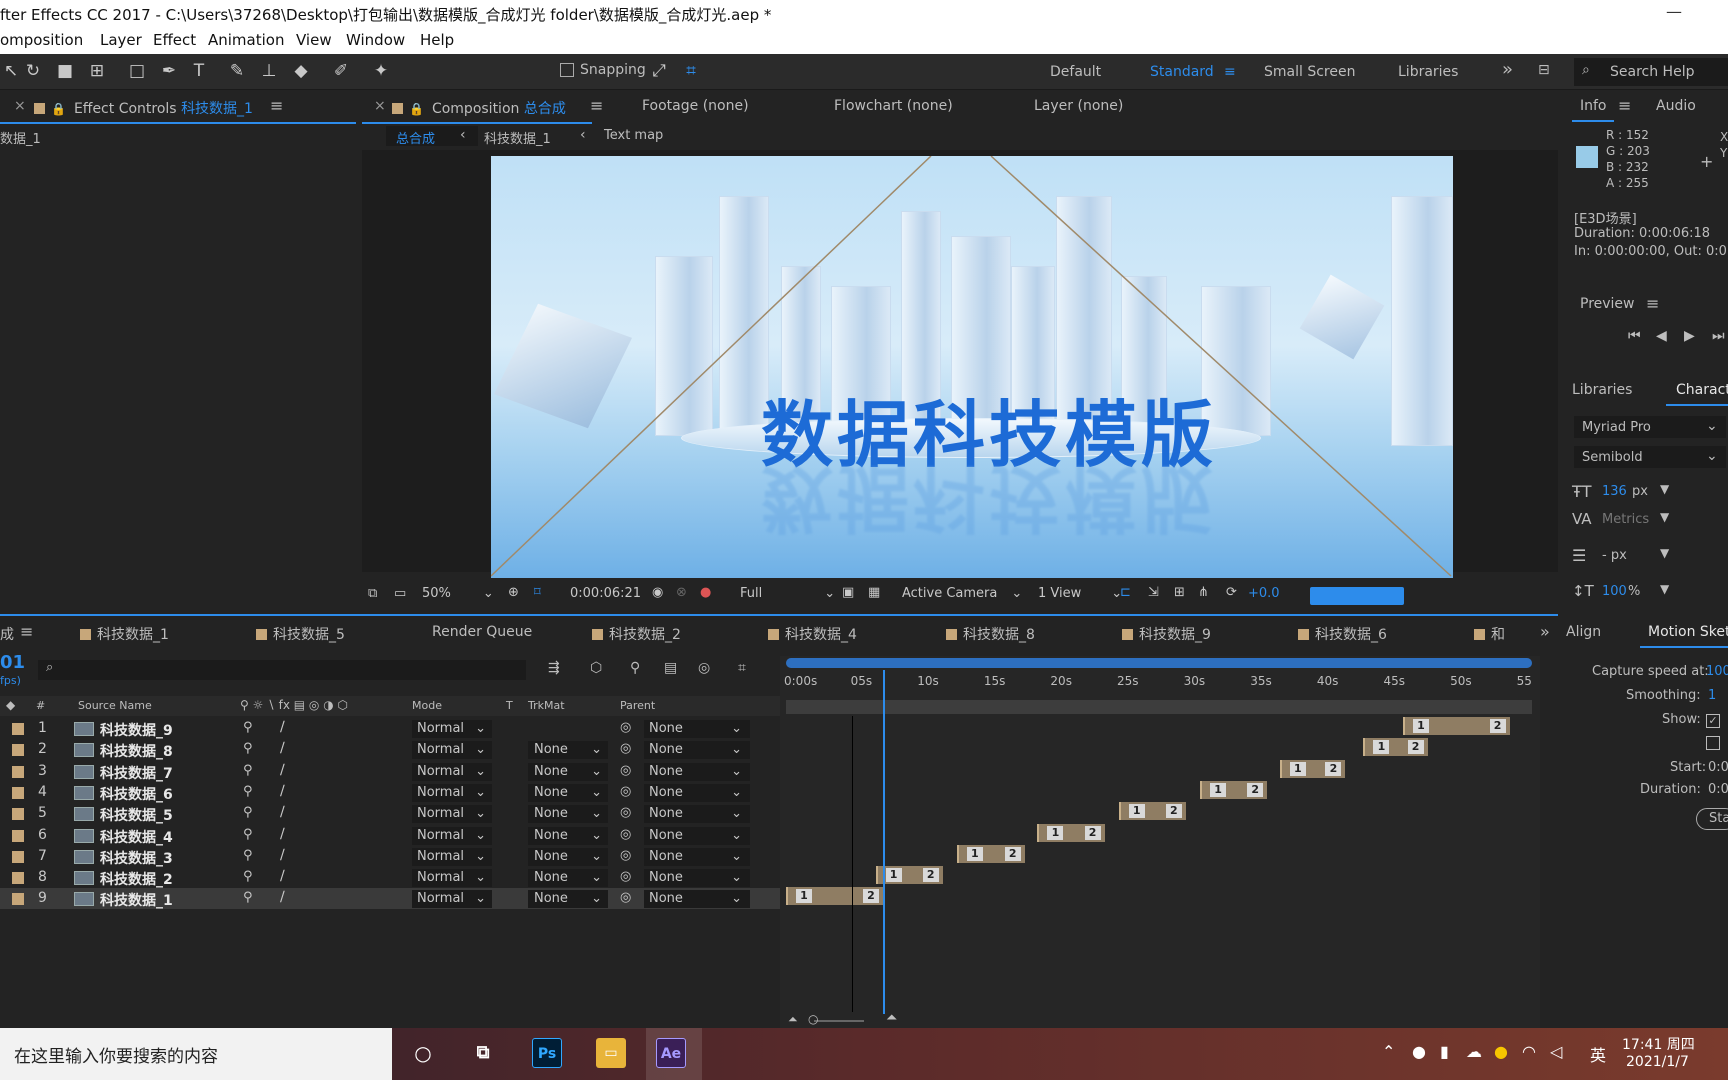 The image size is (1728, 1080). Describe the element at coordinates (990, 634) in the screenshot. I see `timeline-tab-8: 科技数据_8` at that location.